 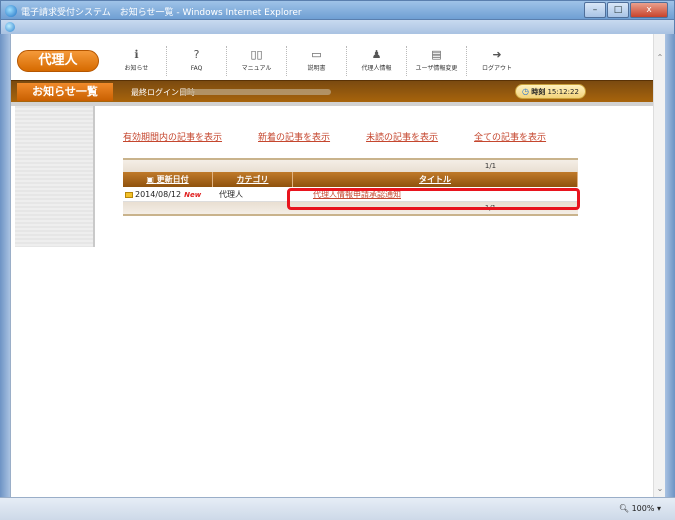 I want to click on nav-label: お知らせ, so click(x=136, y=68).